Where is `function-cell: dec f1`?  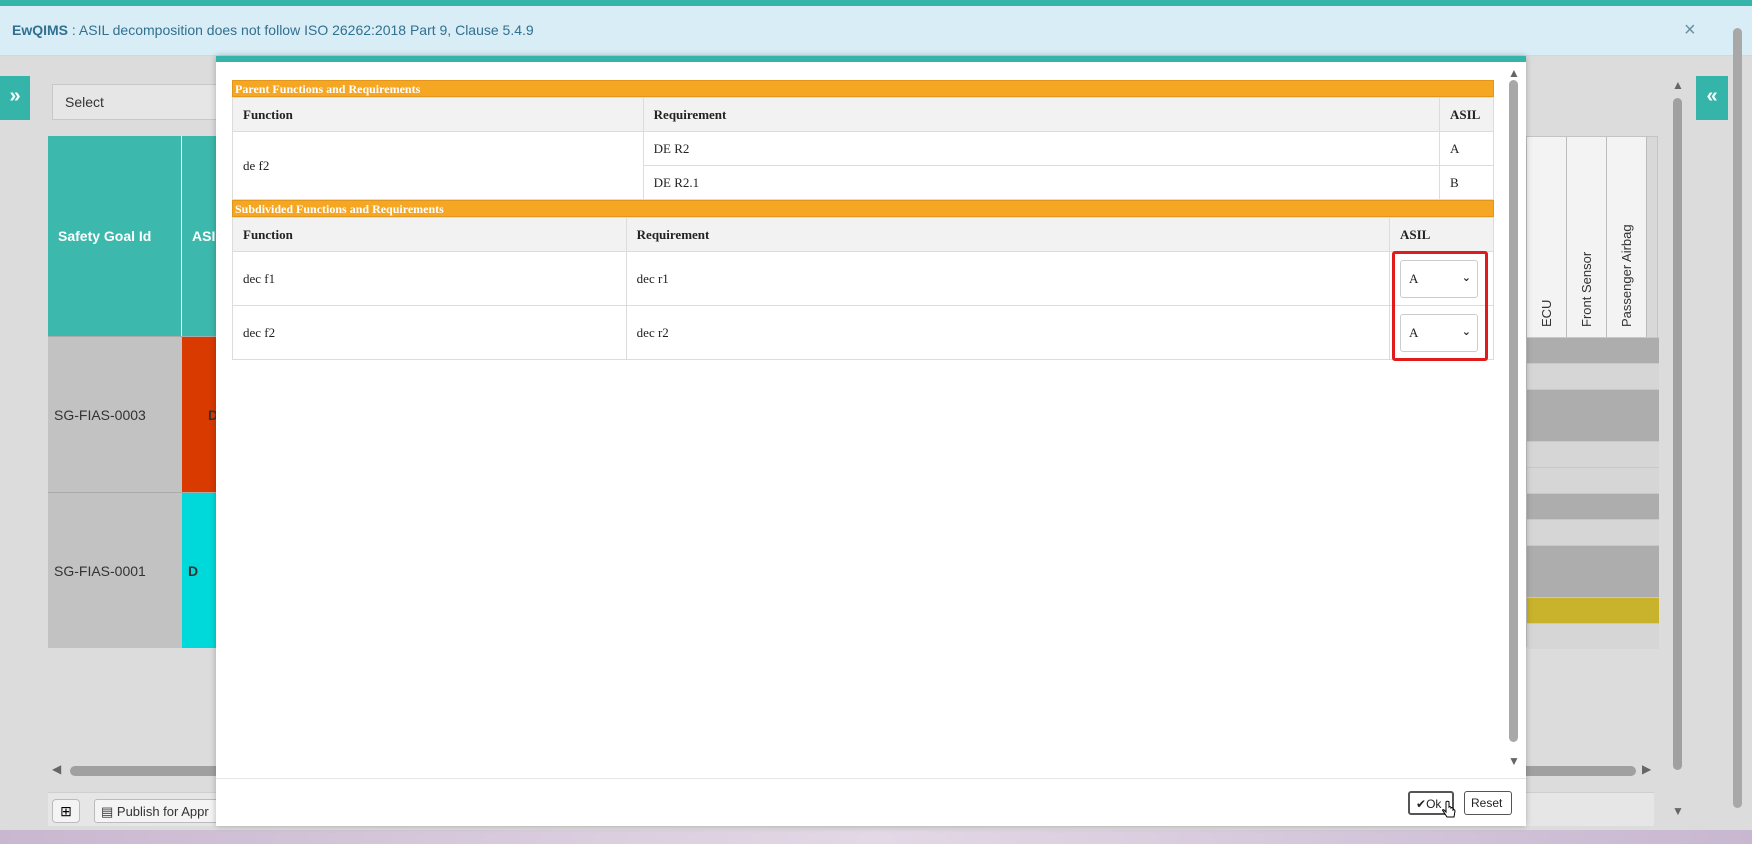
function-cell: dec f1 is located at coordinates (429, 278).